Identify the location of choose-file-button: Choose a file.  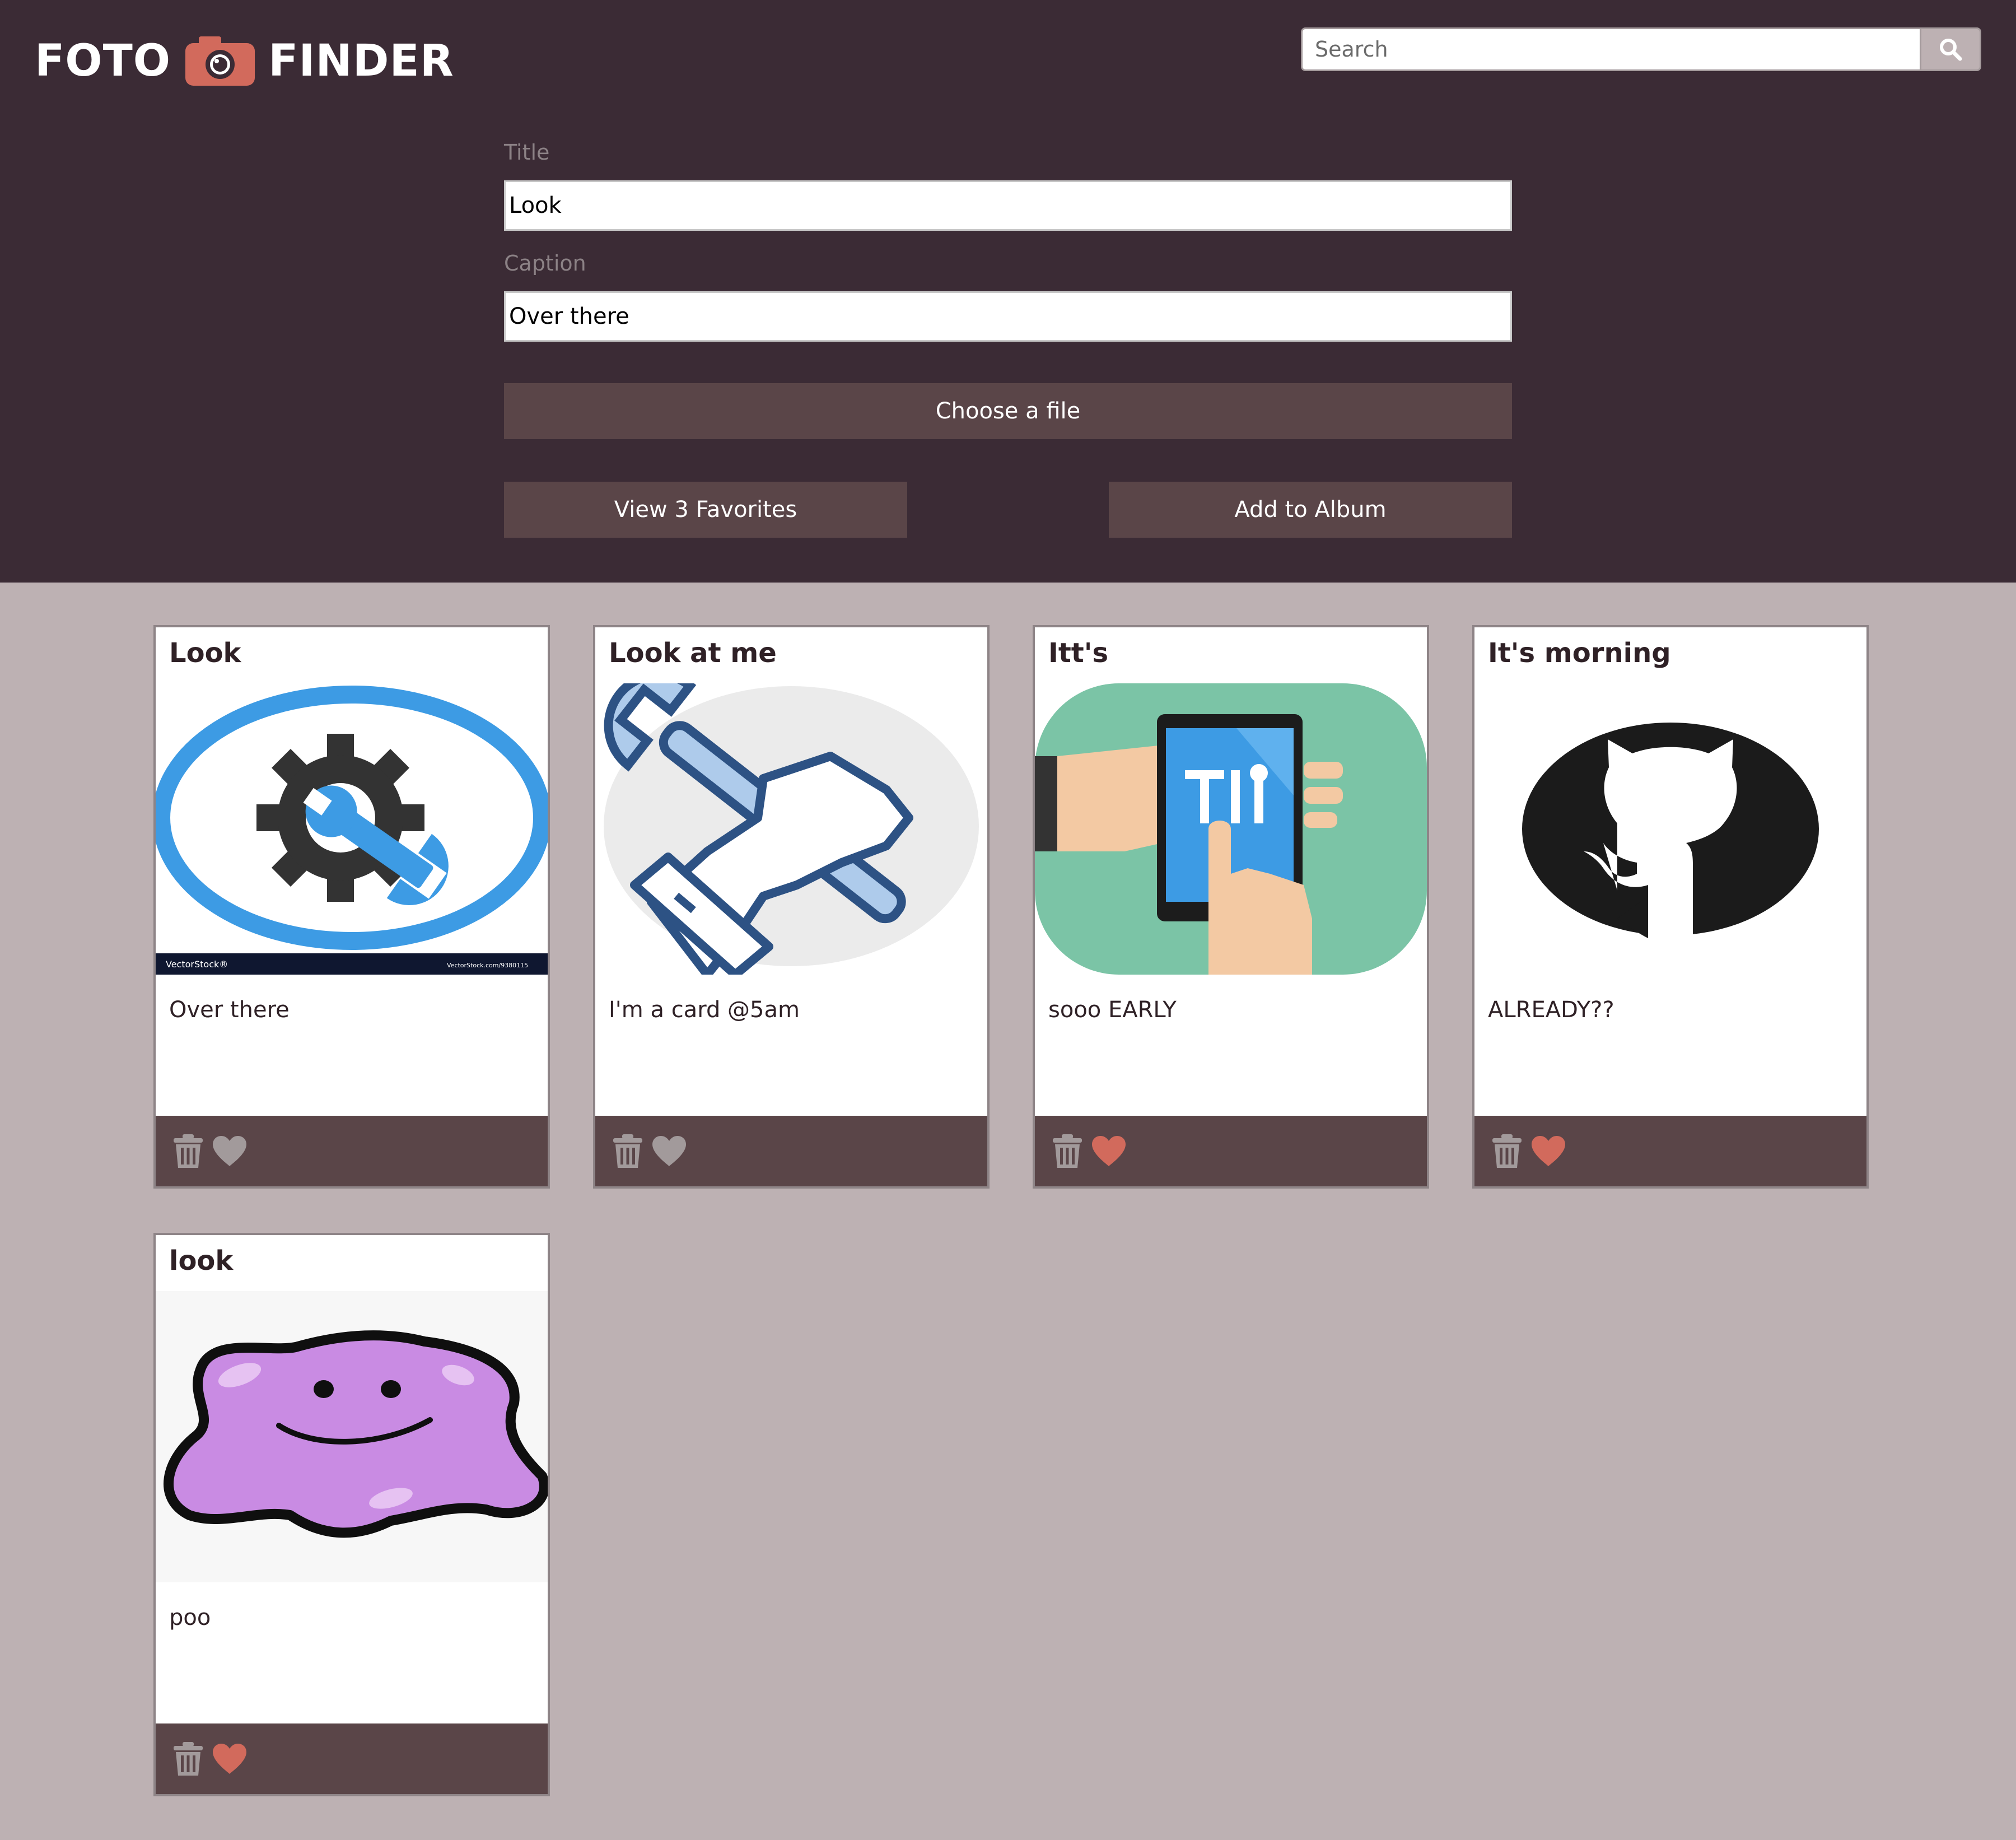
(1008, 411).